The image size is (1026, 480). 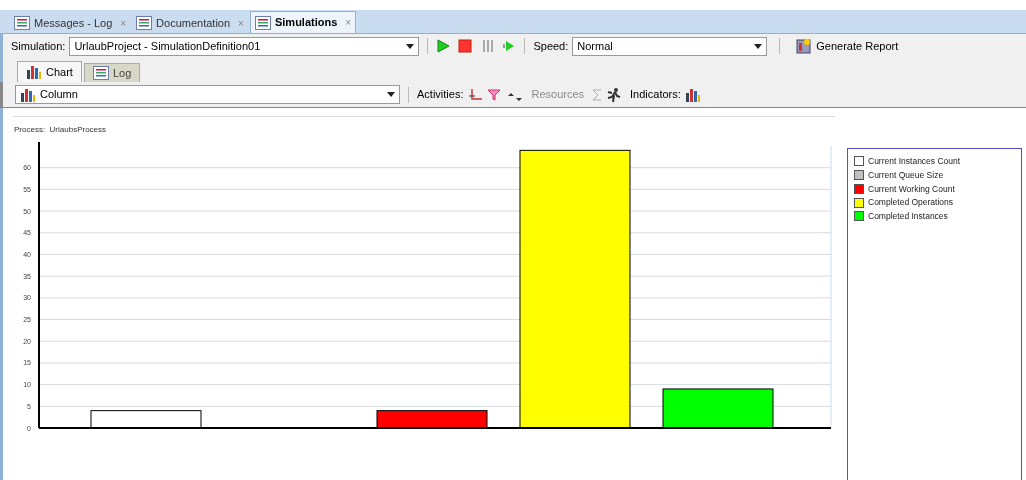 What do you see at coordinates (244, 46) in the screenshot?
I see `simulation-dropdown: UrlaubProject - SimulationDefinition01` at bounding box center [244, 46].